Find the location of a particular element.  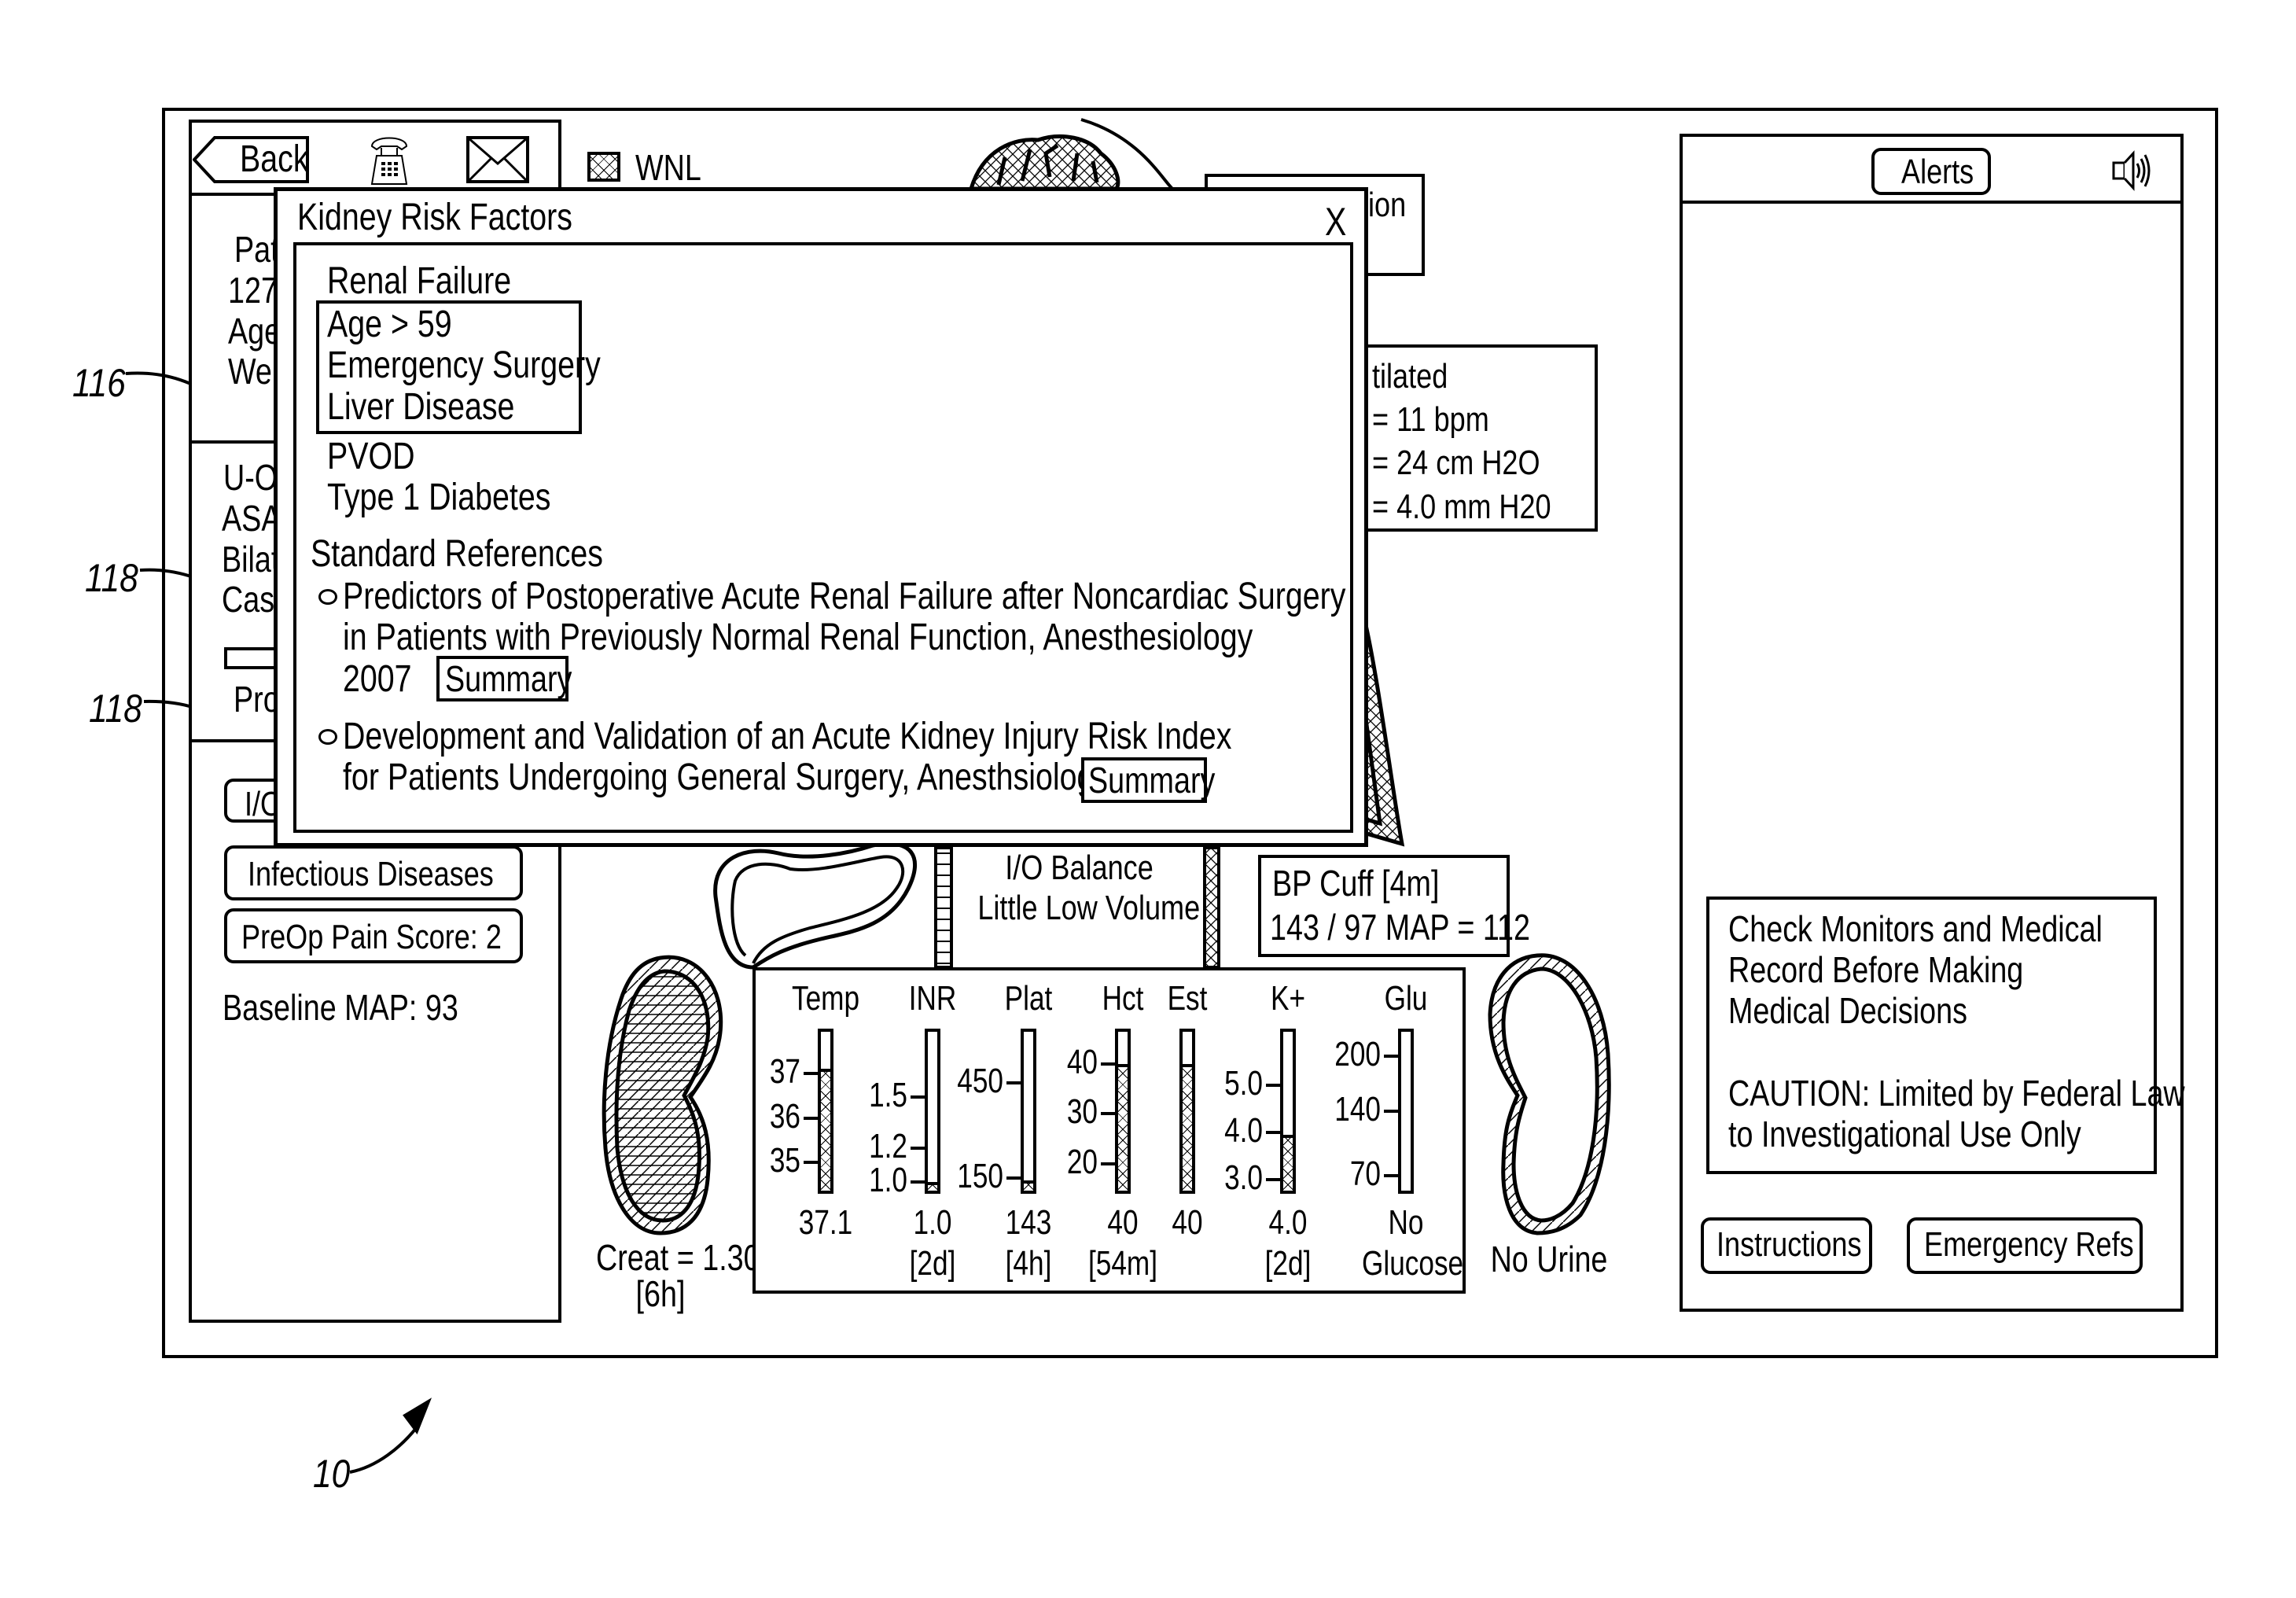

infectious-diseases-button: Infectious Diseases is located at coordinates (373, 873).